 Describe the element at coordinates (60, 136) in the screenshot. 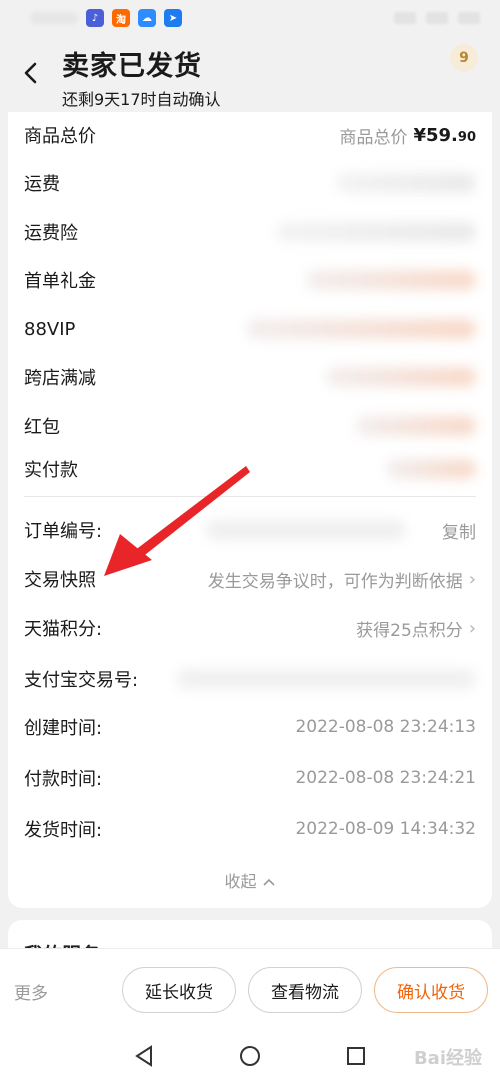

I see `row-label: 商品总价` at that location.